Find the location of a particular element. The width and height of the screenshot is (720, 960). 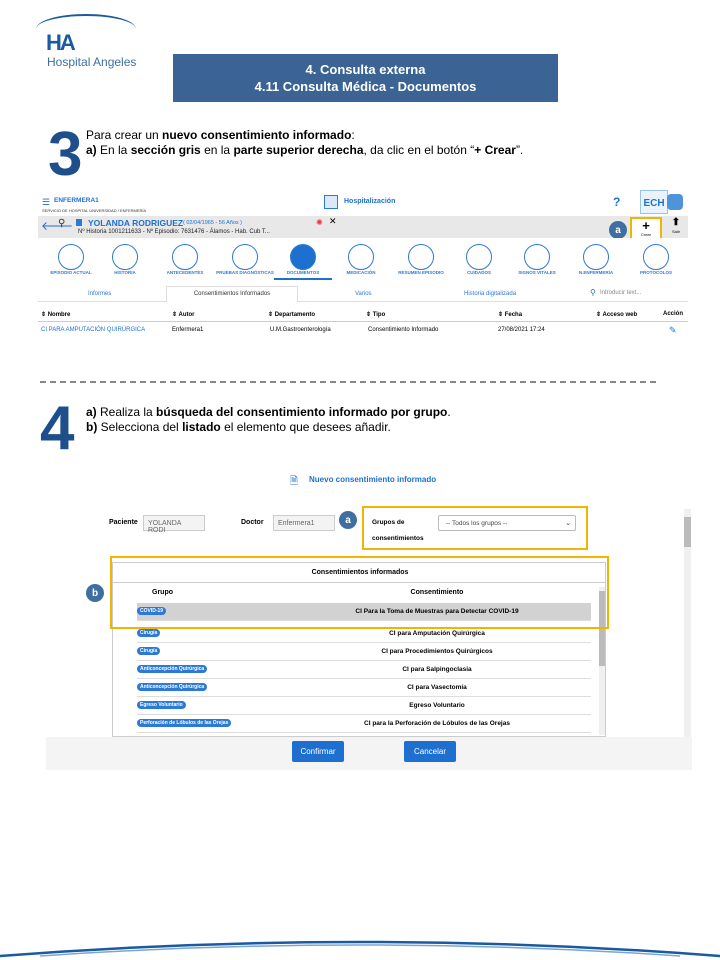

tab-protocolos: PROTOCOLOS is located at coordinates (656, 259).